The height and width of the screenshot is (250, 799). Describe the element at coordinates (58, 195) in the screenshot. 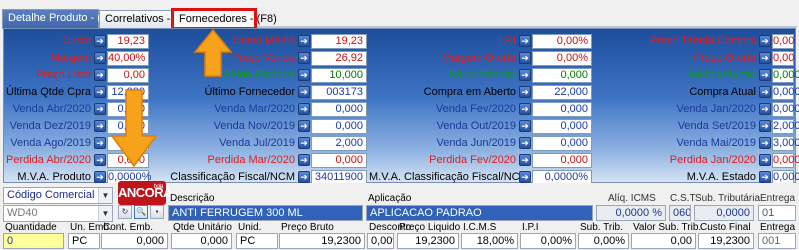

I see `code-type-select: Código Comercial ▼` at that location.